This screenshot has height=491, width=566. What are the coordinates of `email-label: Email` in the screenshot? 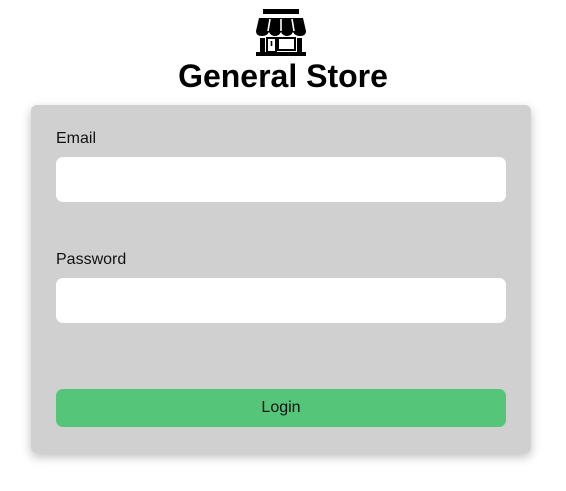 It's located at (76, 138).